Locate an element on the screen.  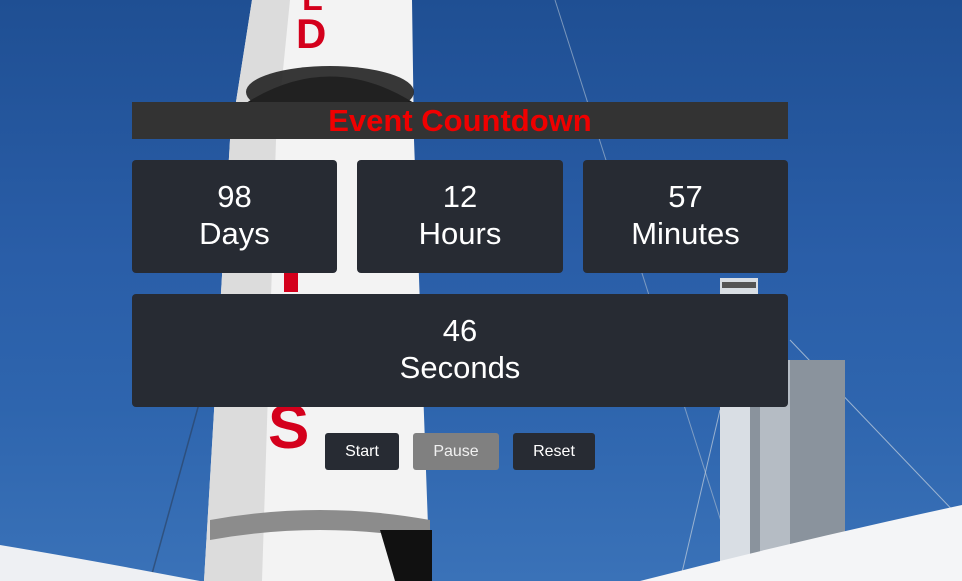
days-label: Days is located at coordinates (234, 233).